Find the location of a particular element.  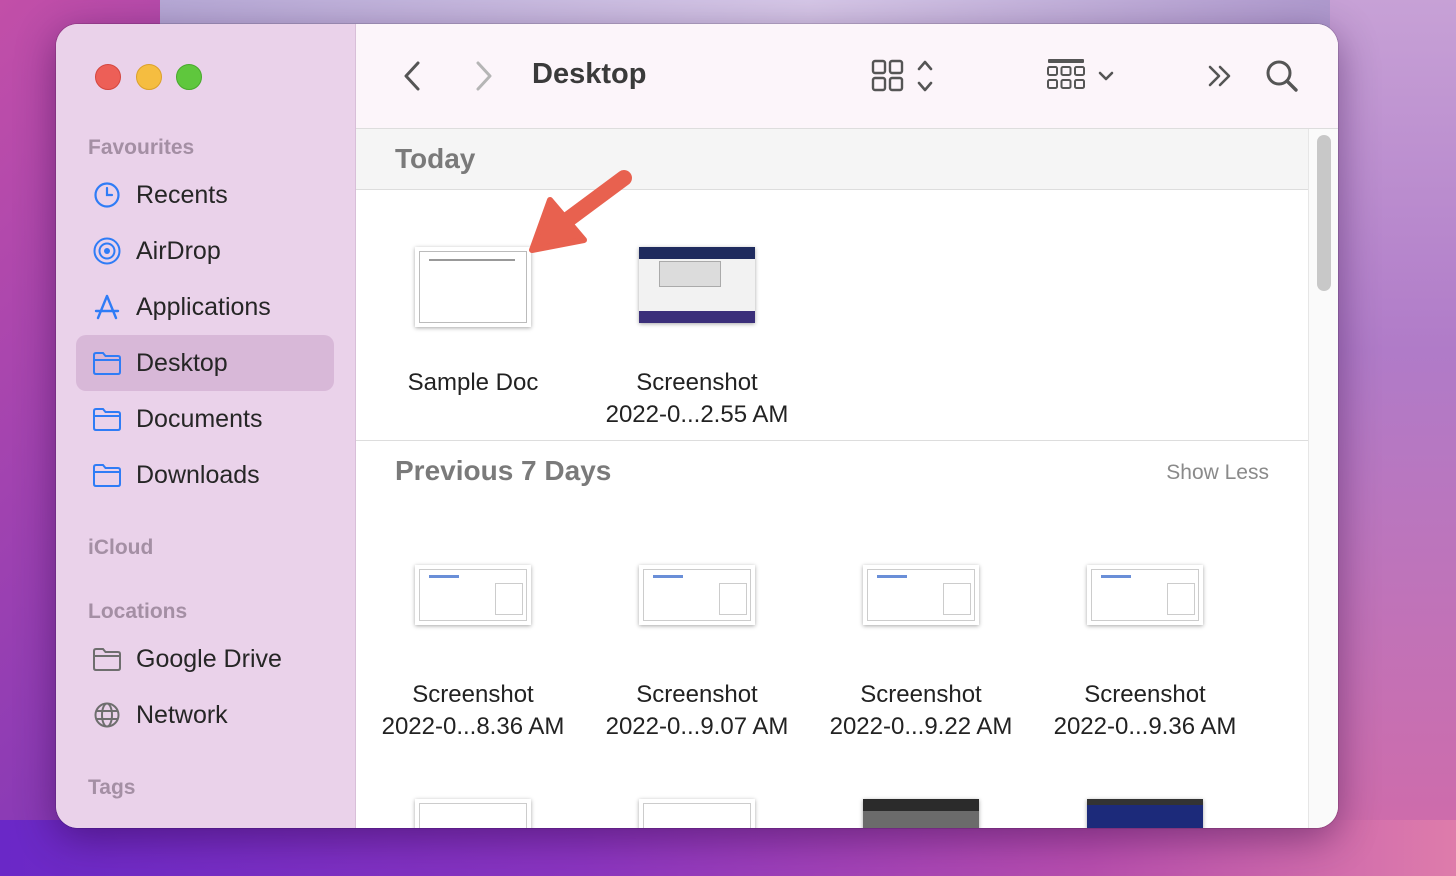

sidebar-item-airdrop: AirDrop is located at coordinates (205, 251).